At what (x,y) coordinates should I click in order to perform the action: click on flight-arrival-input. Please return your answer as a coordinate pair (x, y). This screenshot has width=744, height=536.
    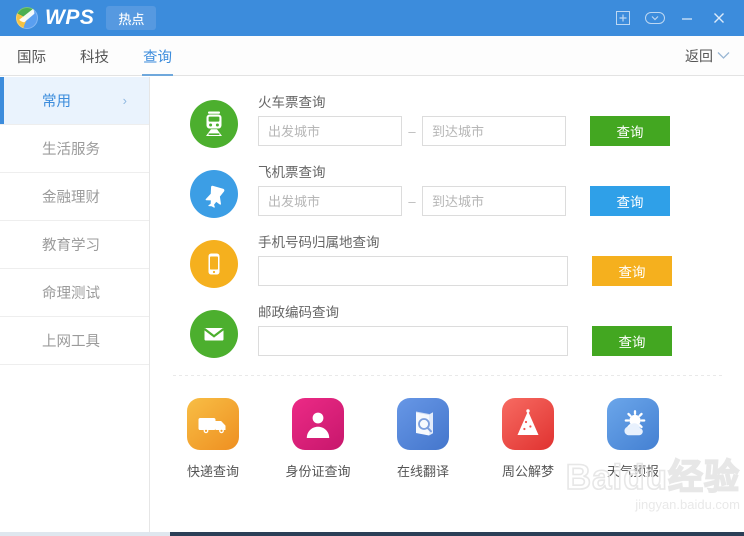
    Looking at the image, I should click on (494, 201).